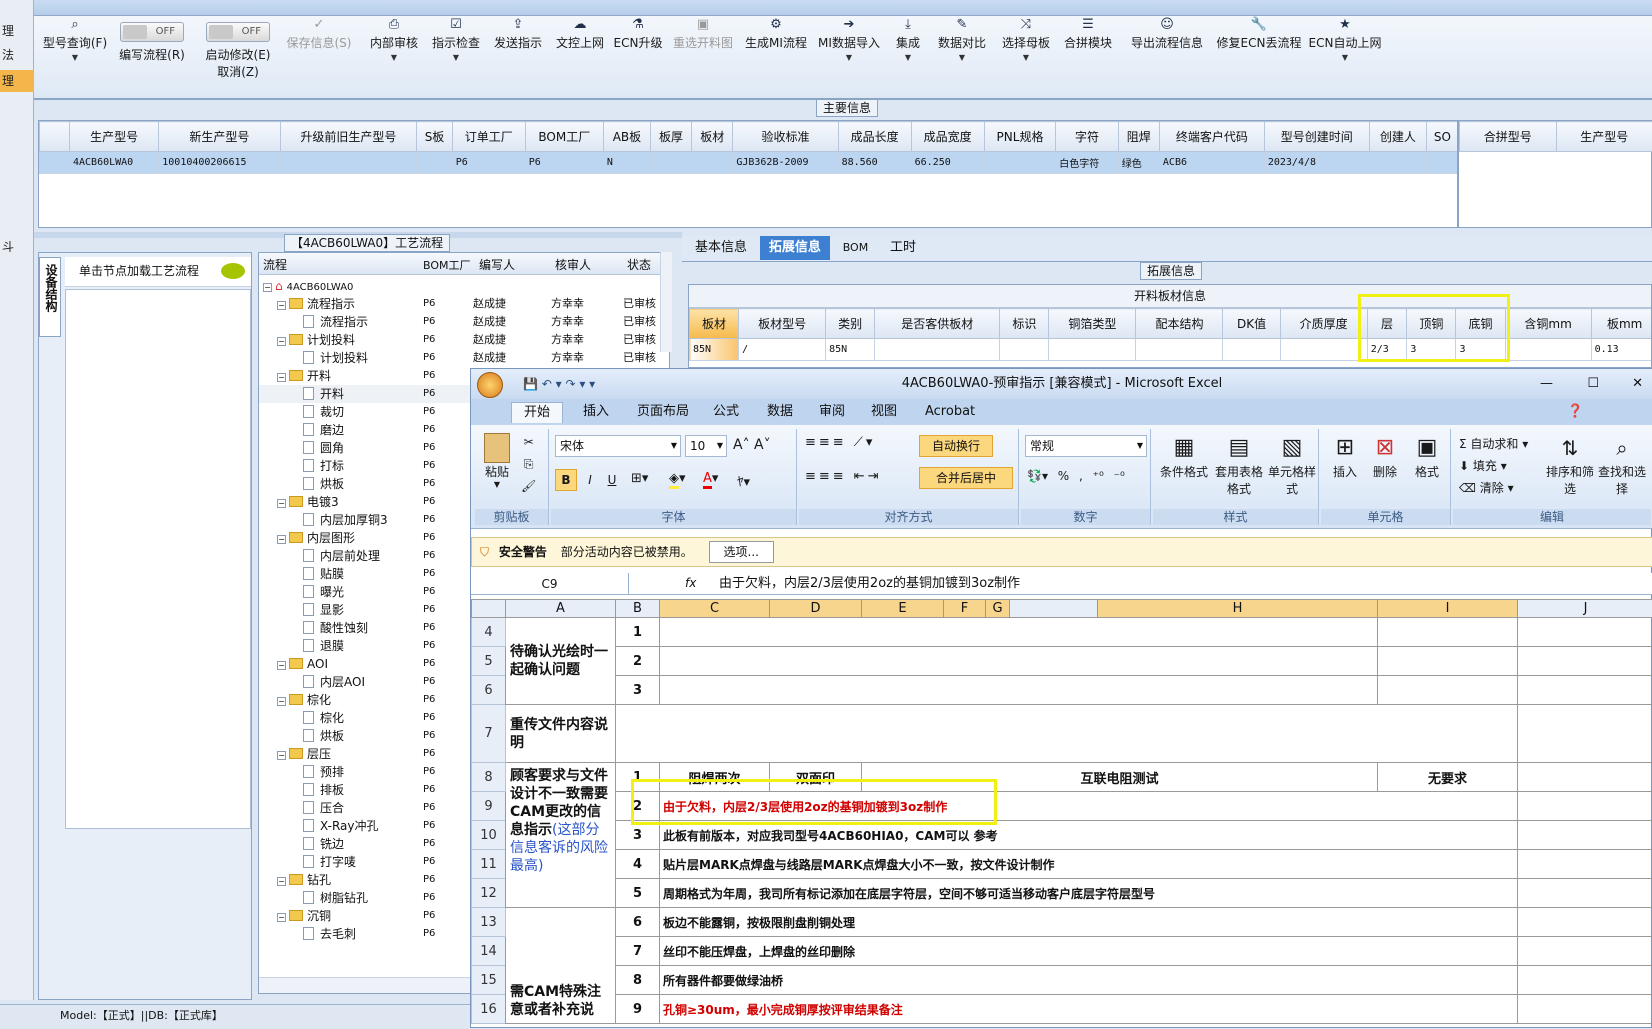  What do you see at coordinates (308, 286) in the screenshot?
I see `tree-root: −⌂4ACB60LWA0` at bounding box center [308, 286].